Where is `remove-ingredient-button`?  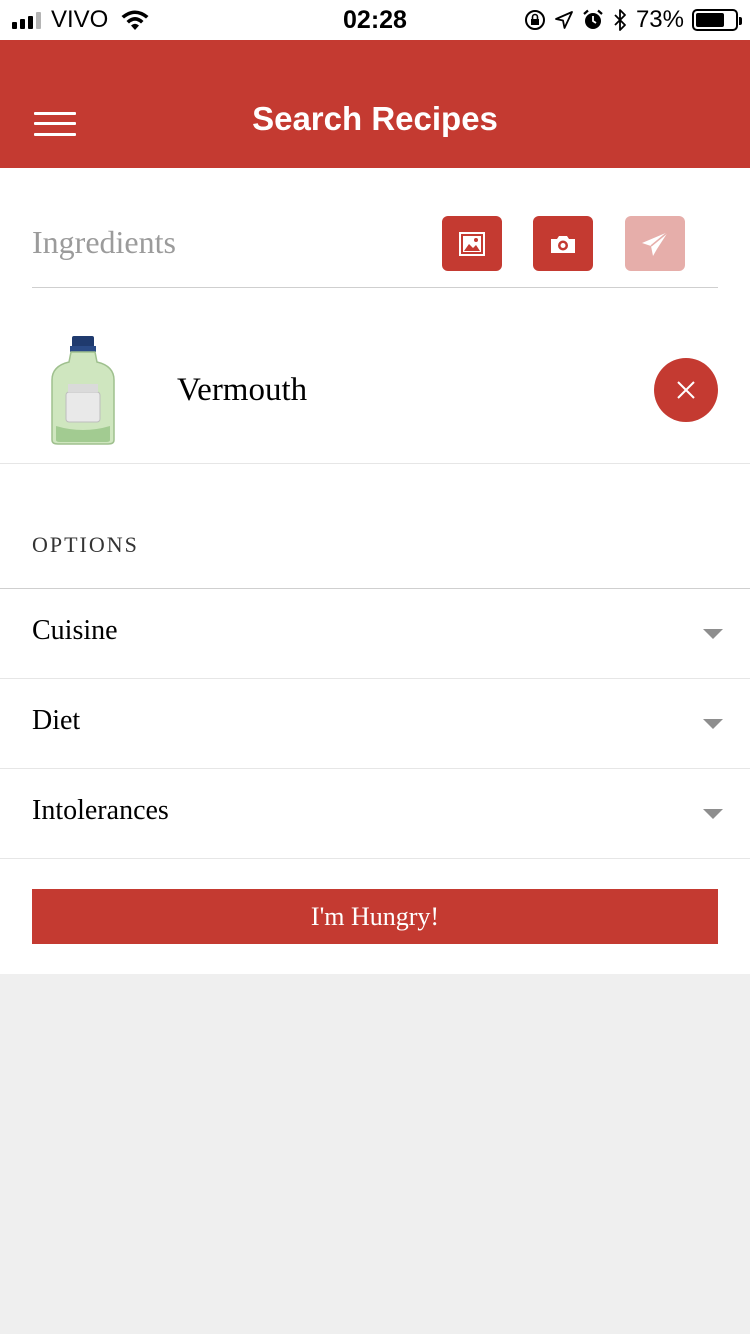
remove-ingredient-button is located at coordinates (686, 390).